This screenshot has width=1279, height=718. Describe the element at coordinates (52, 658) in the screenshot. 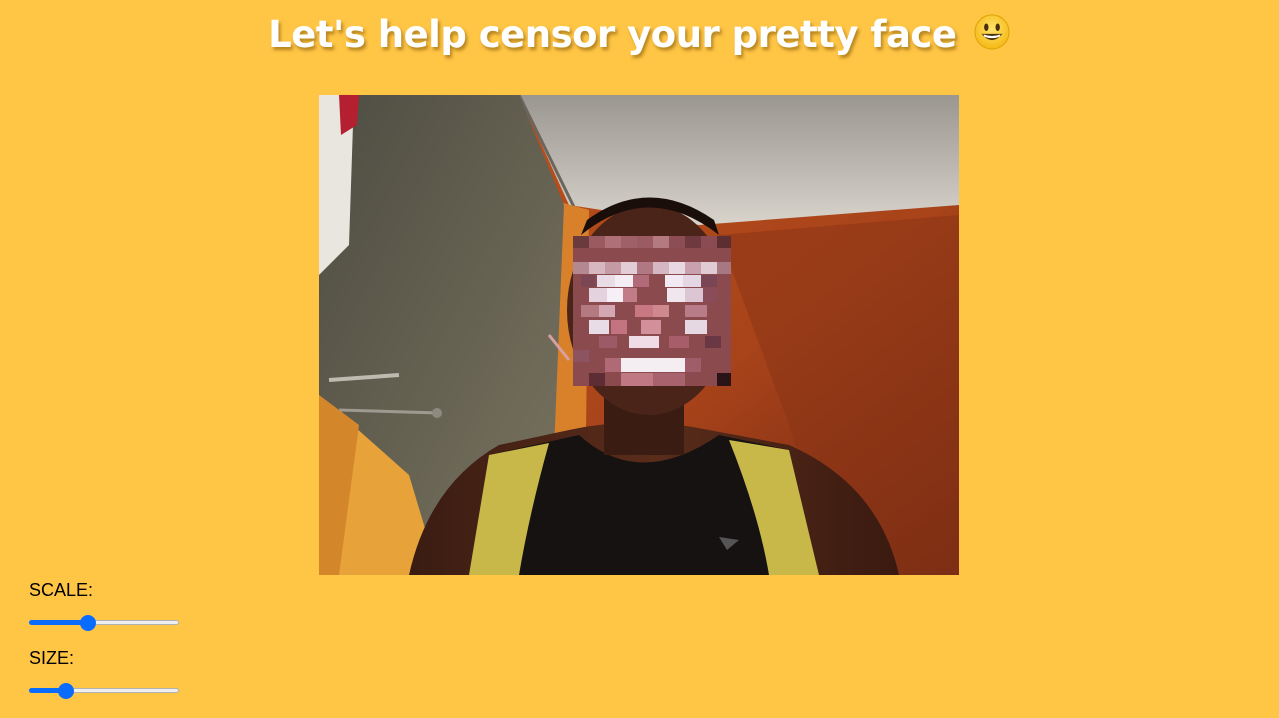

I see `size-label: SIZE:` at that location.